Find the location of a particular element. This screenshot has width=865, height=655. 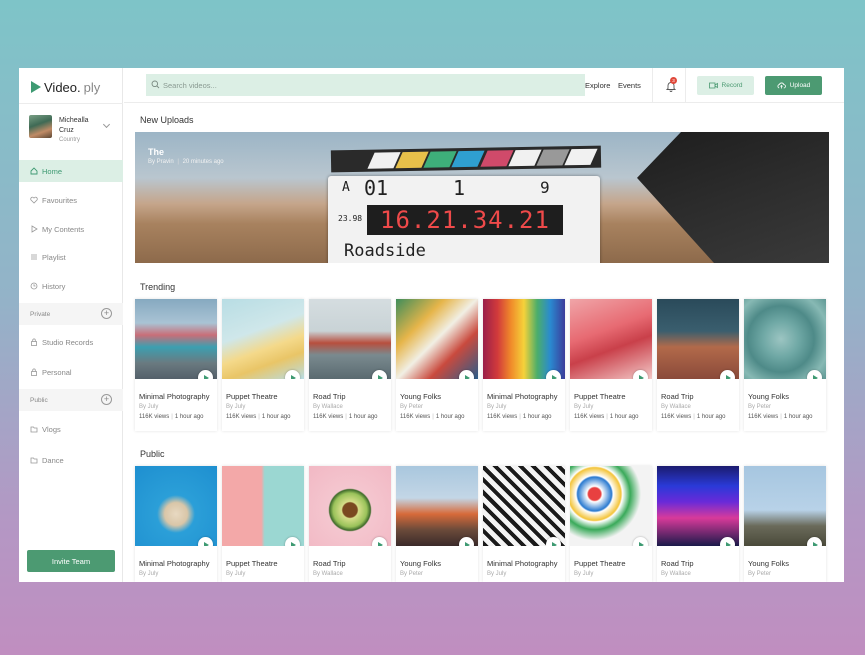

sidebar-item-vlogs: Vlogs is located at coordinates (71, 429).